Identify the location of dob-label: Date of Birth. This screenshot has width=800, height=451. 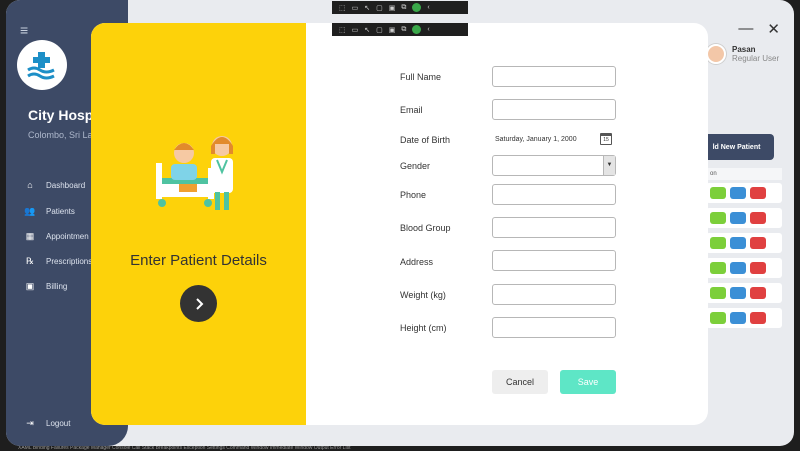
(425, 140).